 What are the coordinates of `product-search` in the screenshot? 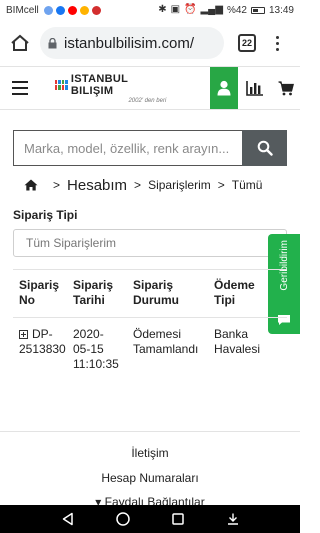 It's located at (150, 148).